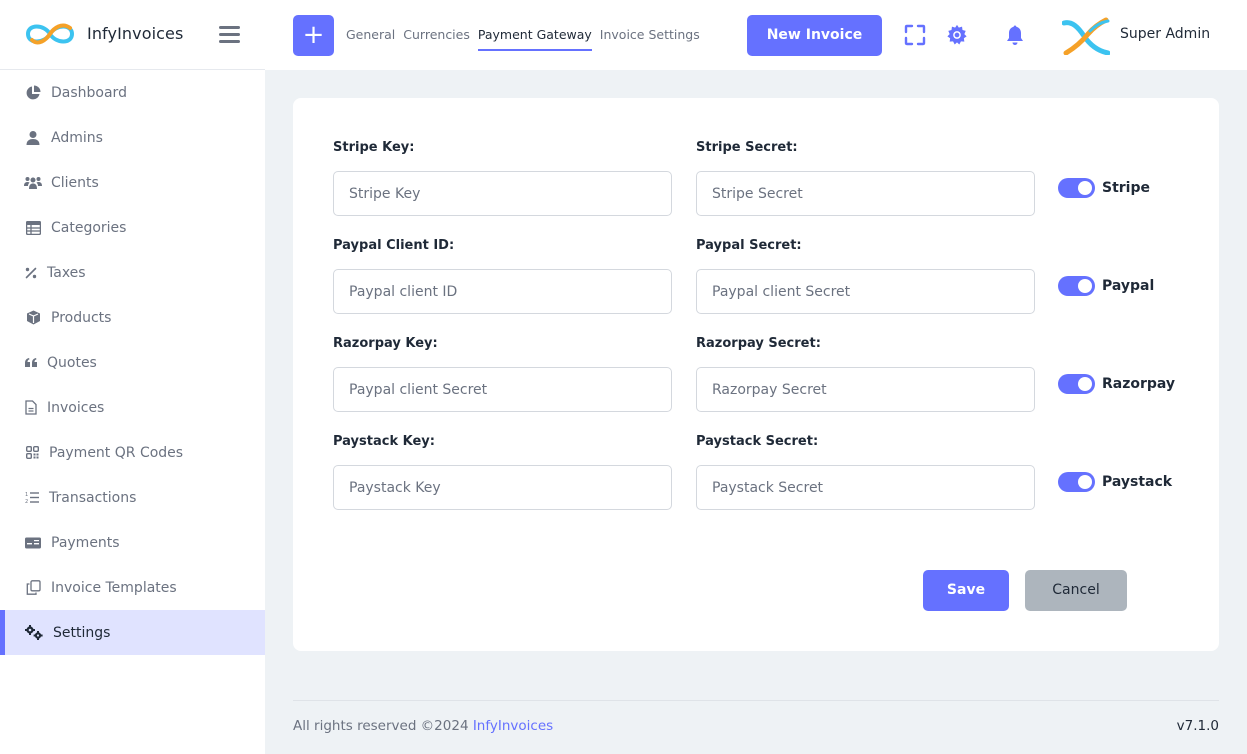 The width and height of the screenshot is (1247, 754). I want to click on avatar, so click(1086, 36).